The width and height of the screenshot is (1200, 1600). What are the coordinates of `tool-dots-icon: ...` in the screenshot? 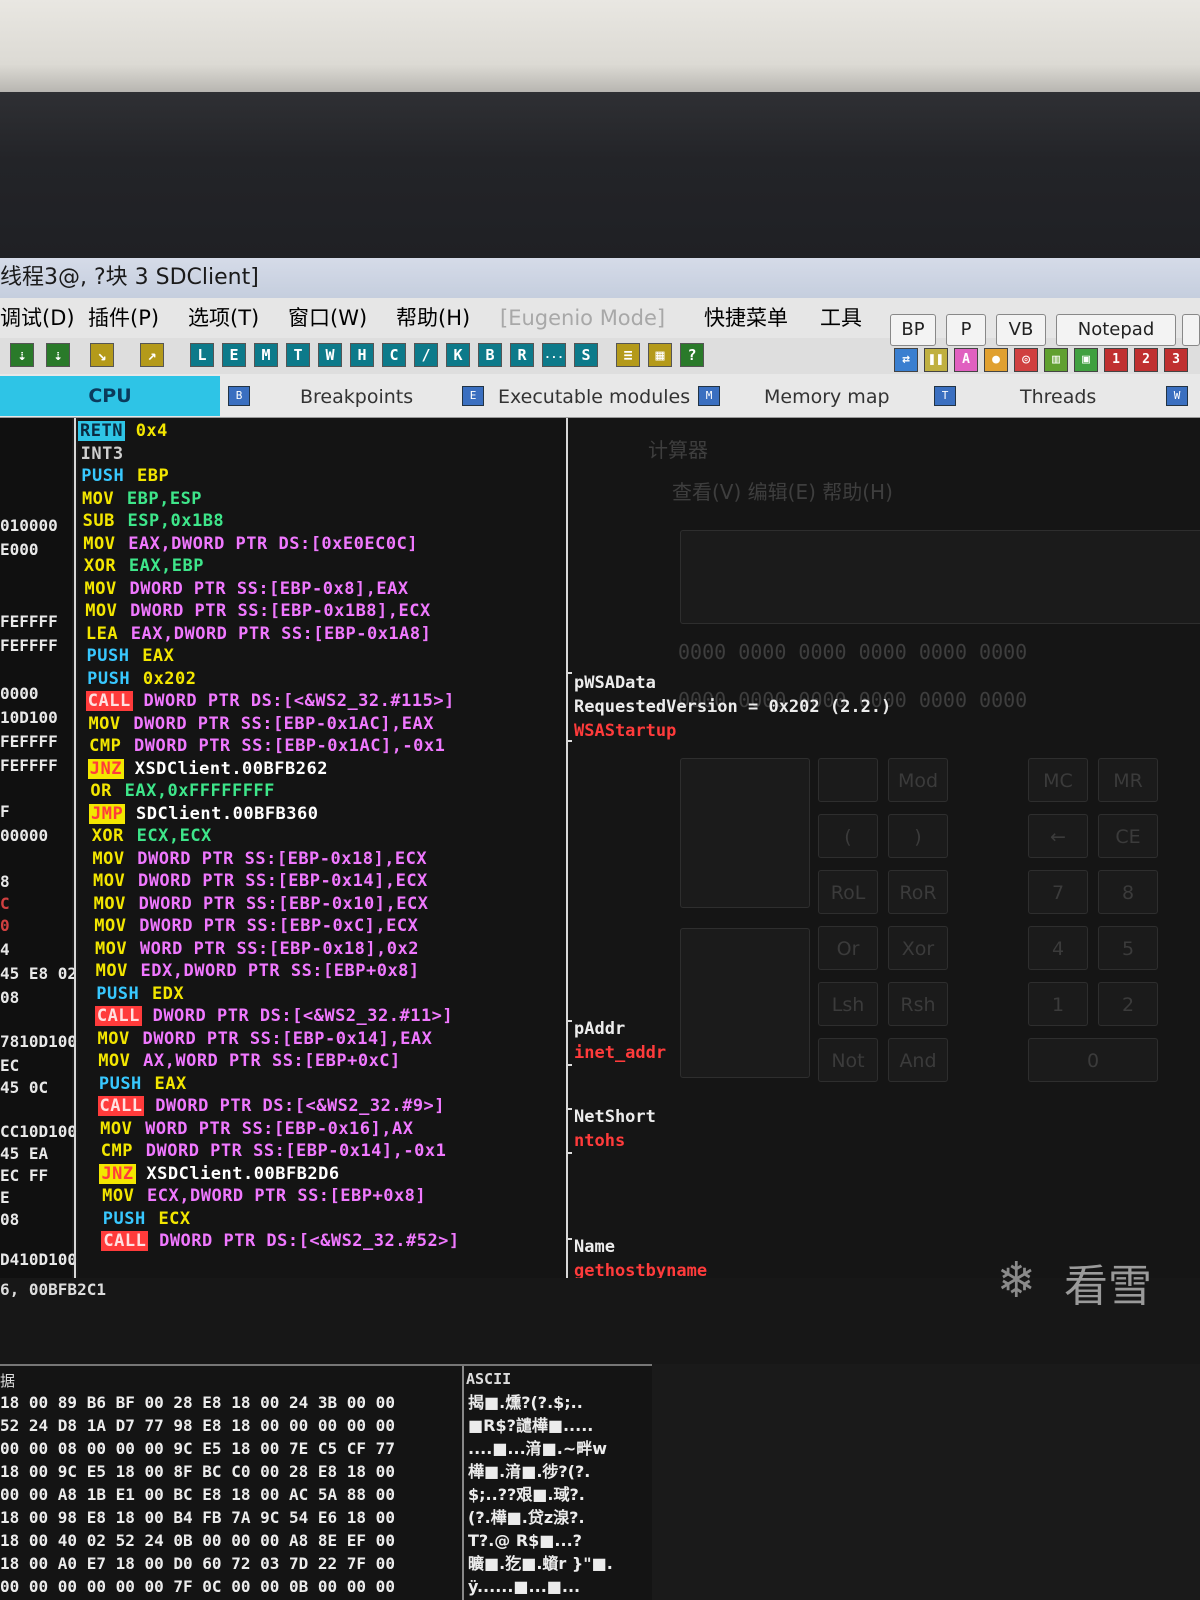 It's located at (554, 355).